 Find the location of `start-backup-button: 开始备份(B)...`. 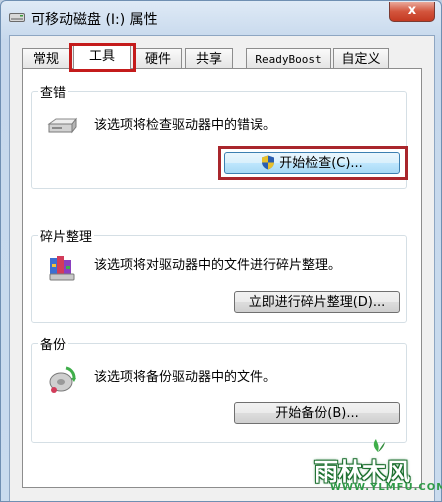

start-backup-button: 开始备份(B)... is located at coordinates (317, 413).